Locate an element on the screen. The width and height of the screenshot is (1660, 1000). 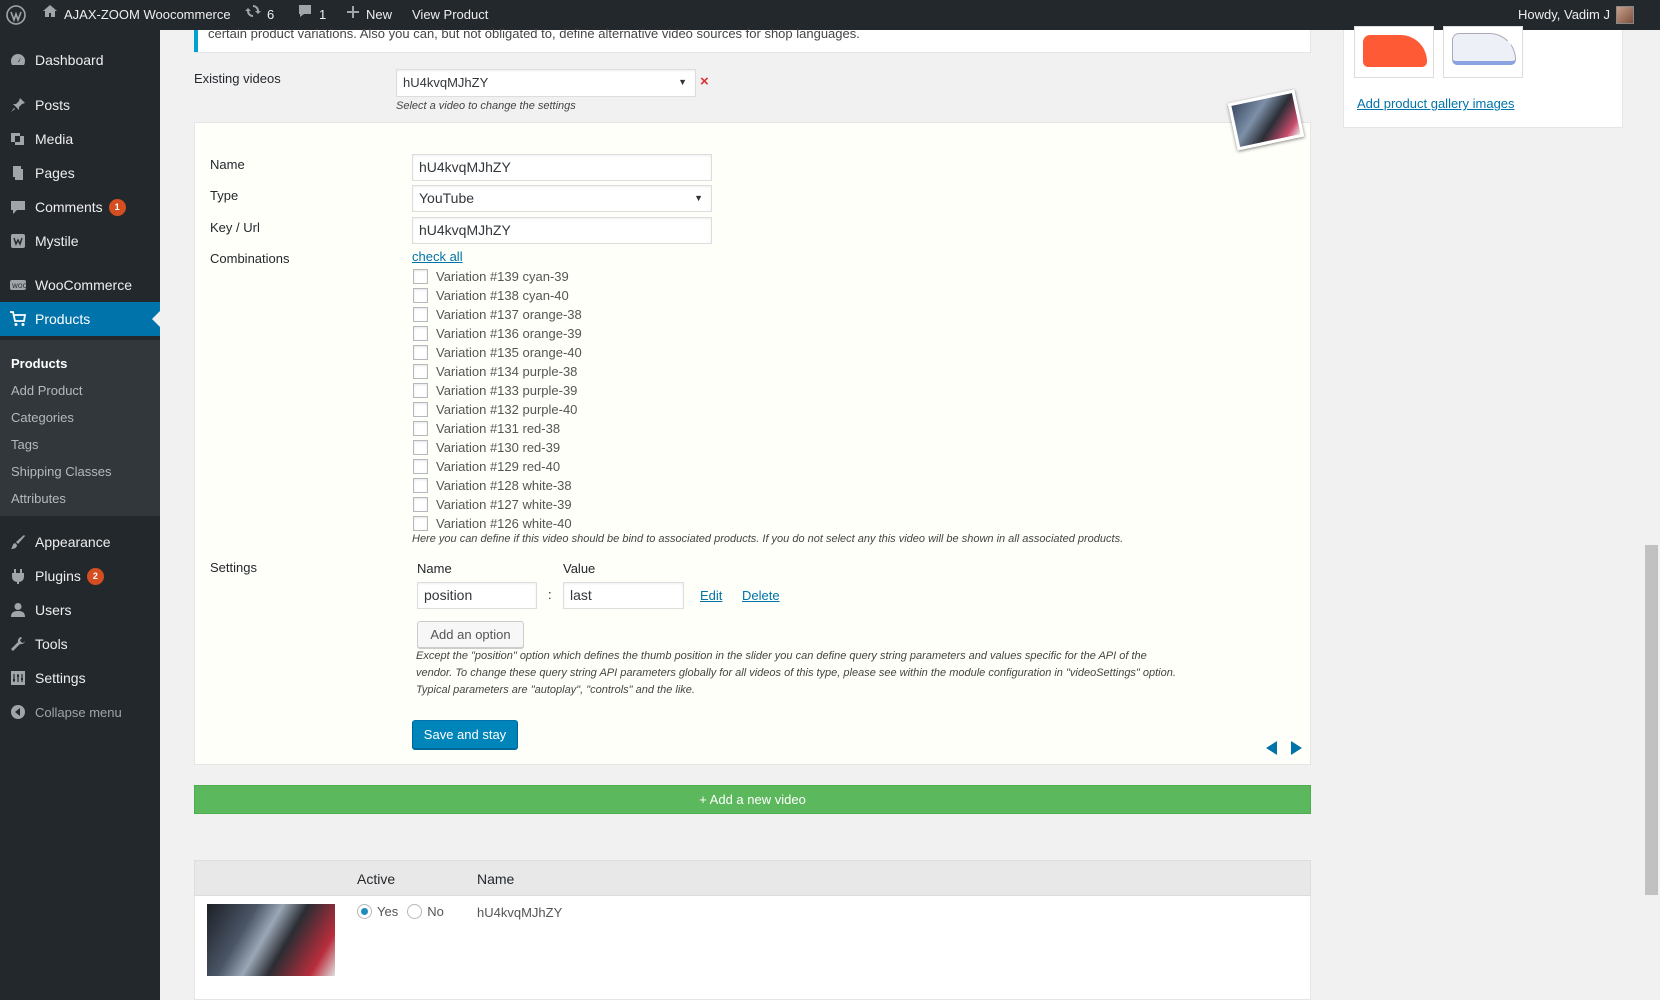
combination-label: Variation #132 purple-40 is located at coordinates (507, 409).